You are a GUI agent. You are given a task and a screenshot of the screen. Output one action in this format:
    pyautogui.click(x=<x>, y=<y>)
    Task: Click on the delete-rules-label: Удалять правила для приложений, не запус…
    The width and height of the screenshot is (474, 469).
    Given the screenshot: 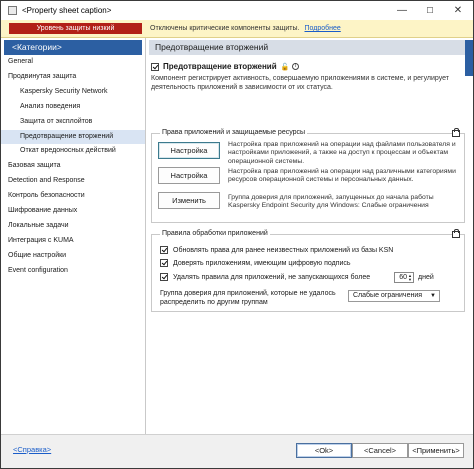 What is the action you would take?
    pyautogui.click(x=272, y=277)
    